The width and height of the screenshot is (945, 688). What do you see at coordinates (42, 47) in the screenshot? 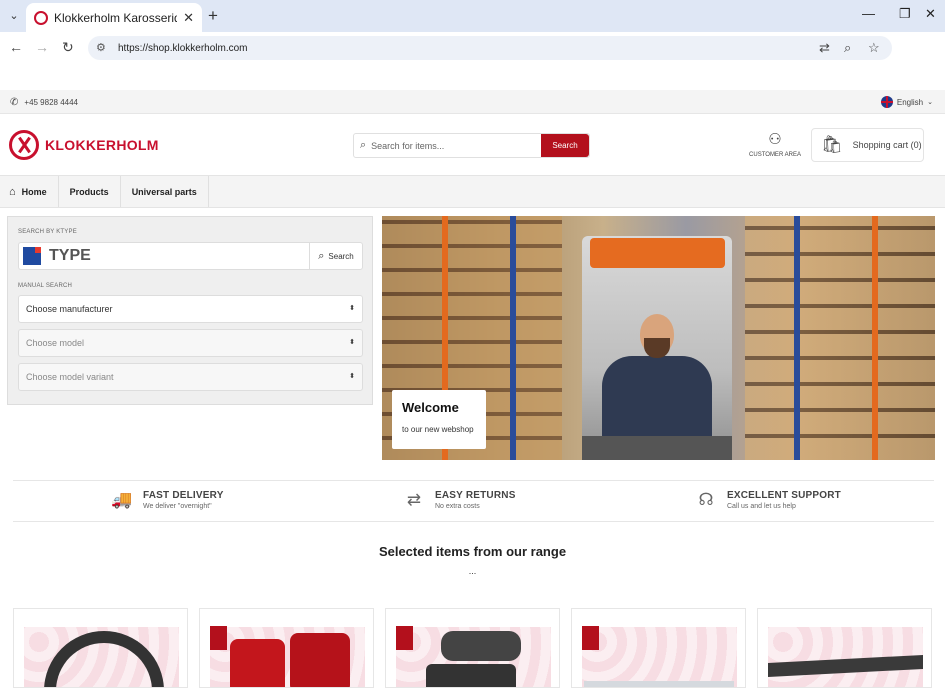
I see `forward-icon: →` at bounding box center [42, 47].